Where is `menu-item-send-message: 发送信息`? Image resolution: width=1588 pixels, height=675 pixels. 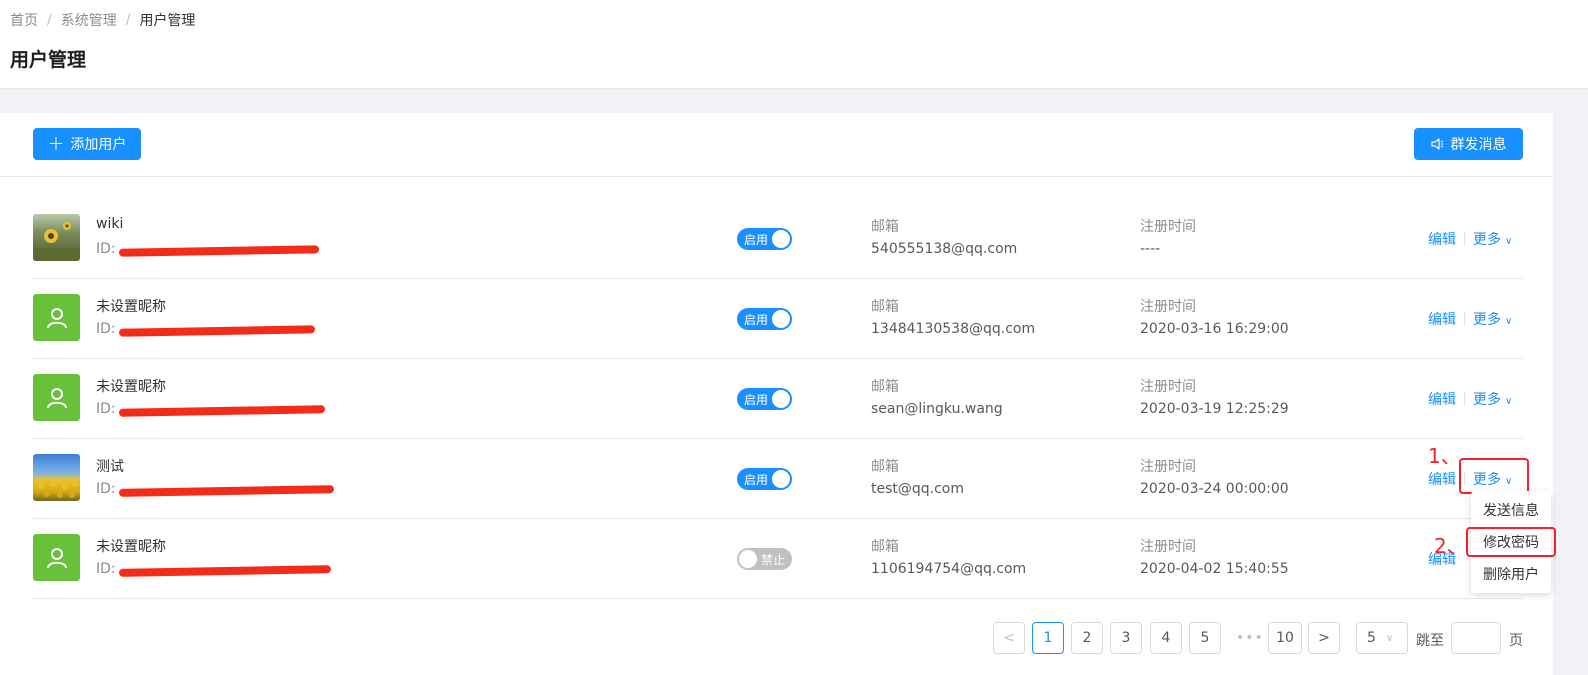
menu-item-send-message: 发送信息 is located at coordinates (1511, 511).